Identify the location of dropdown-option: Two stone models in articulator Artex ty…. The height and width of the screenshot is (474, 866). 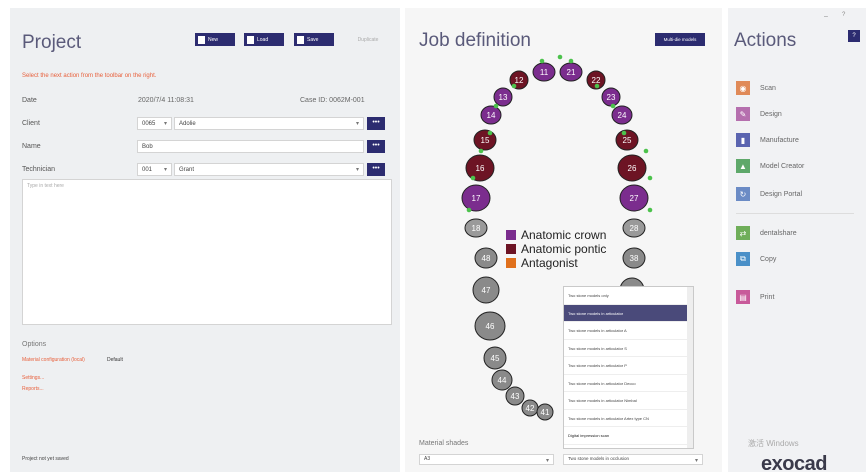
(628, 418).